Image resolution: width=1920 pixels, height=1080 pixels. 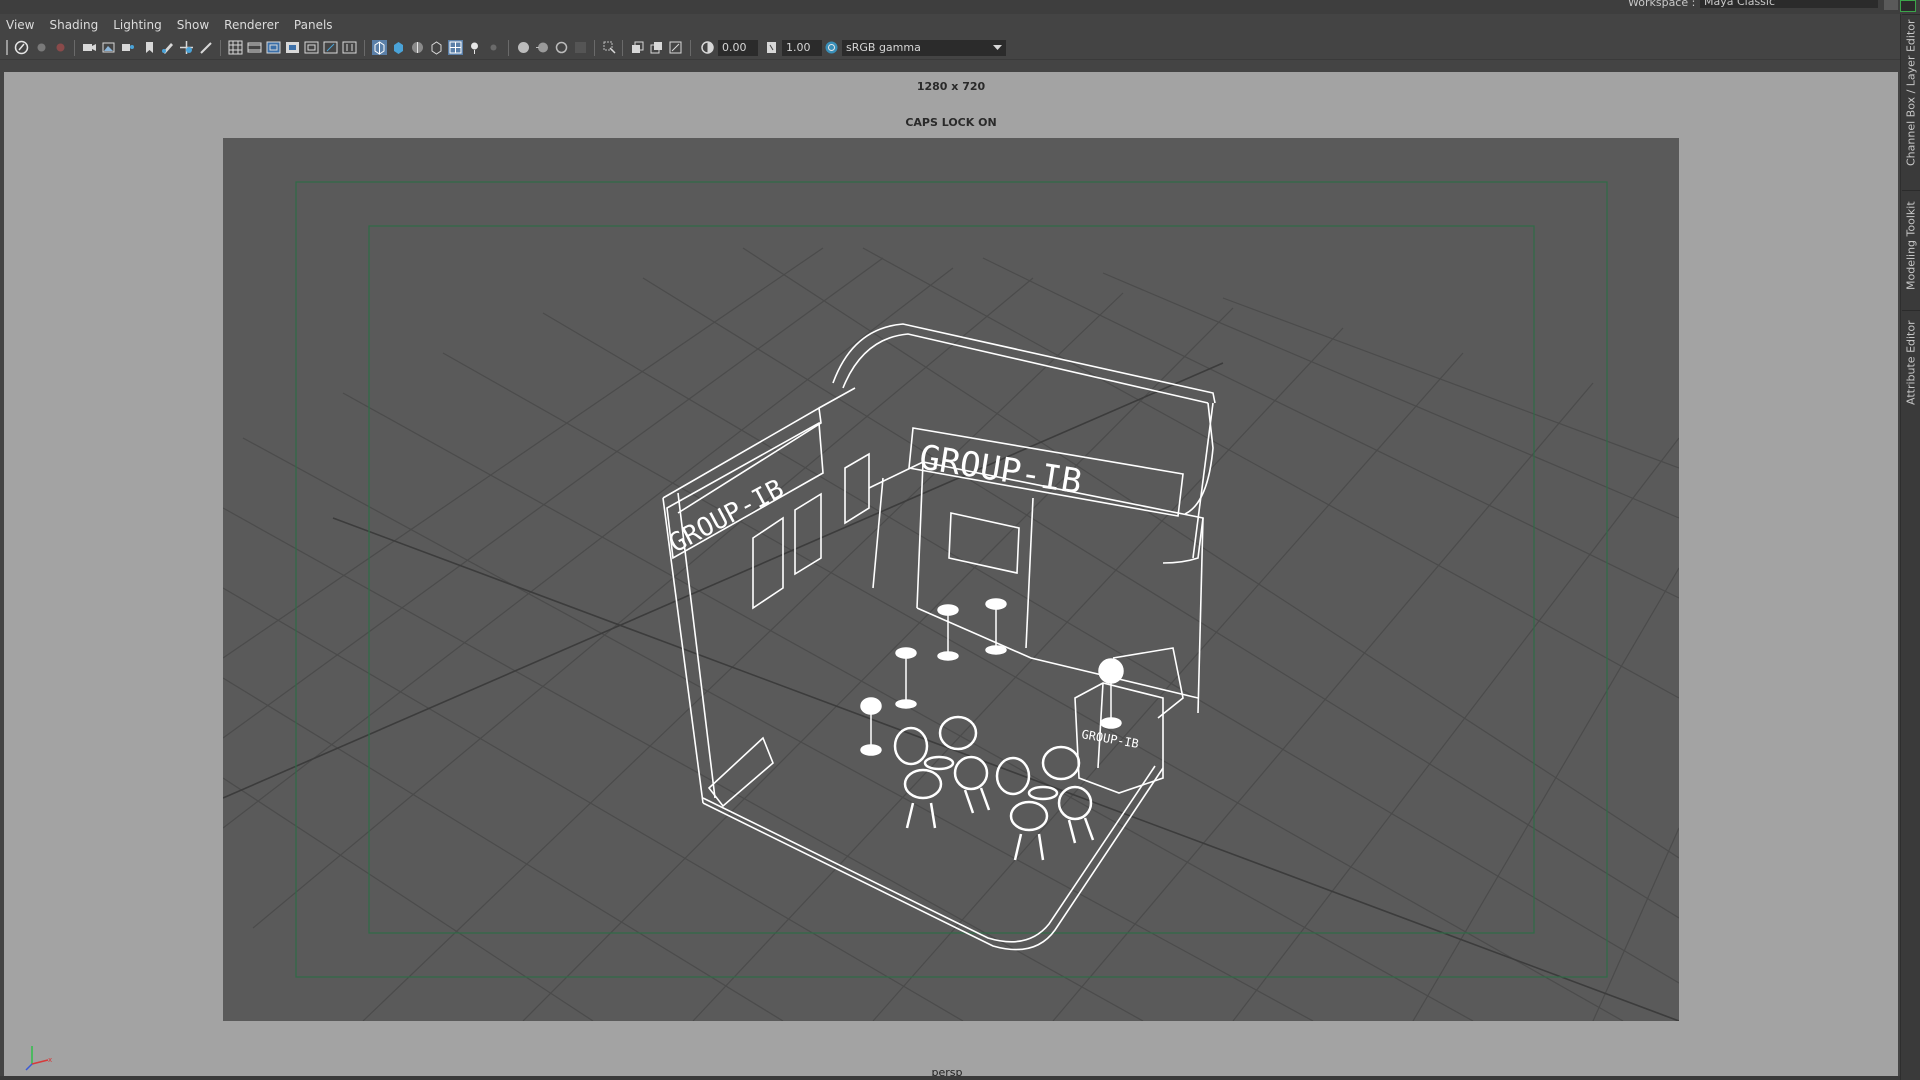 What do you see at coordinates (186, 47) in the screenshot?
I see `2d-pan-zoom-icon` at bounding box center [186, 47].